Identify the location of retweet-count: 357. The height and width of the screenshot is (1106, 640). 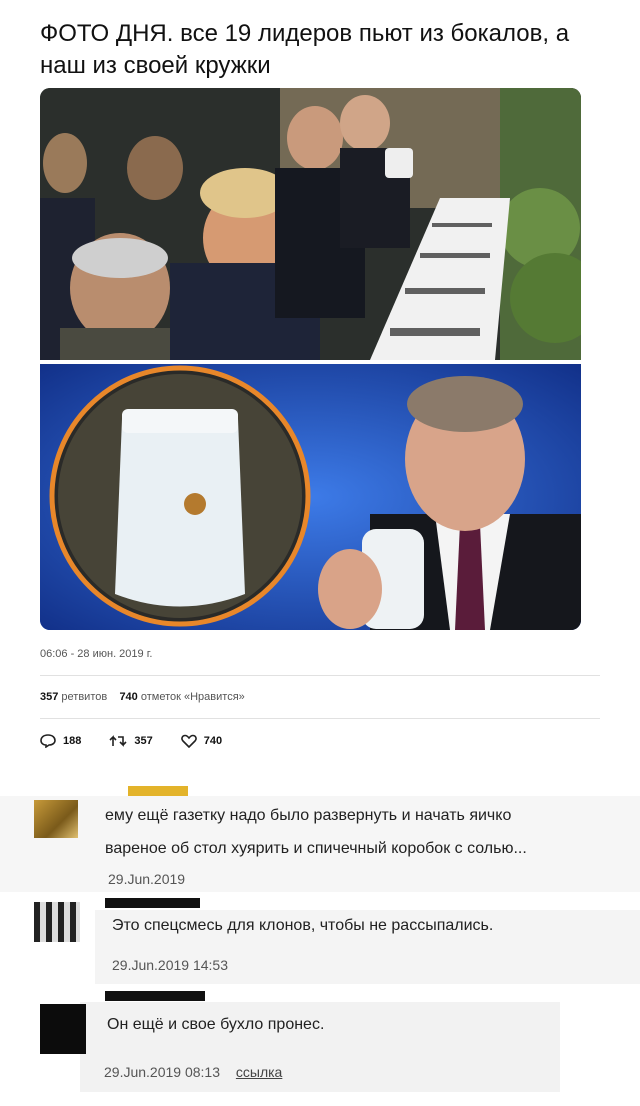
(143, 741).